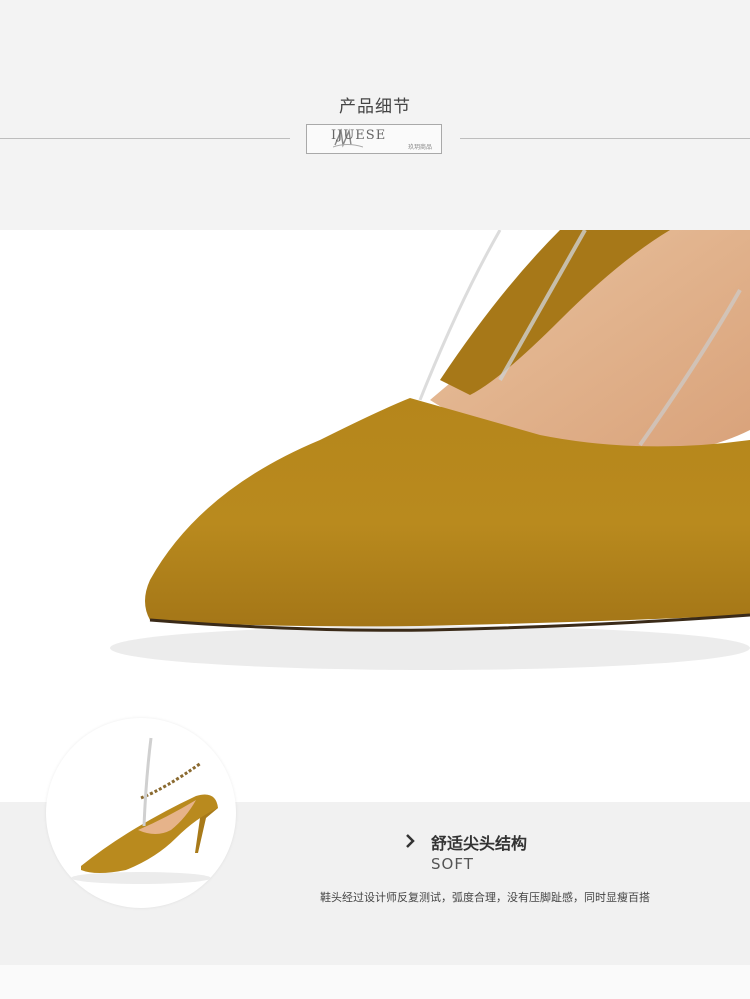 The height and width of the screenshot is (999, 750). I want to click on brand-logo: IJUESE 玖玥商品, so click(374, 139).